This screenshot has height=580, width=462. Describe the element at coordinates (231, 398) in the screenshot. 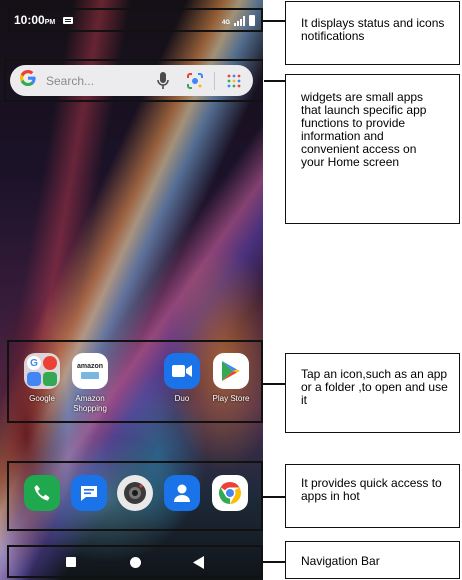

I see `app-label: Play Store` at that location.